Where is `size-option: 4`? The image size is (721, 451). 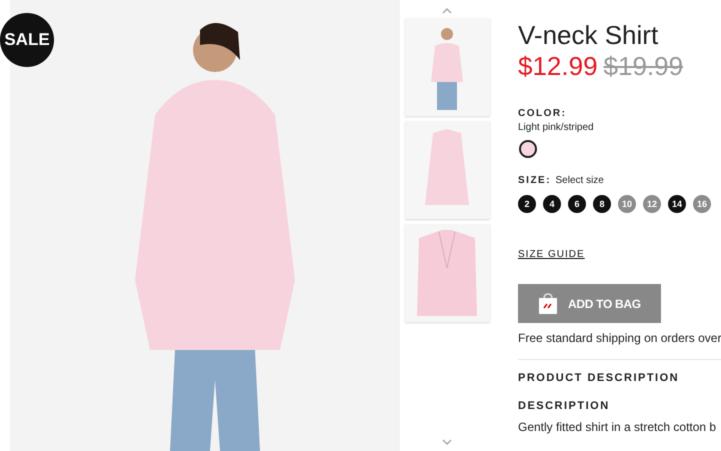 size-option: 4 is located at coordinates (552, 204).